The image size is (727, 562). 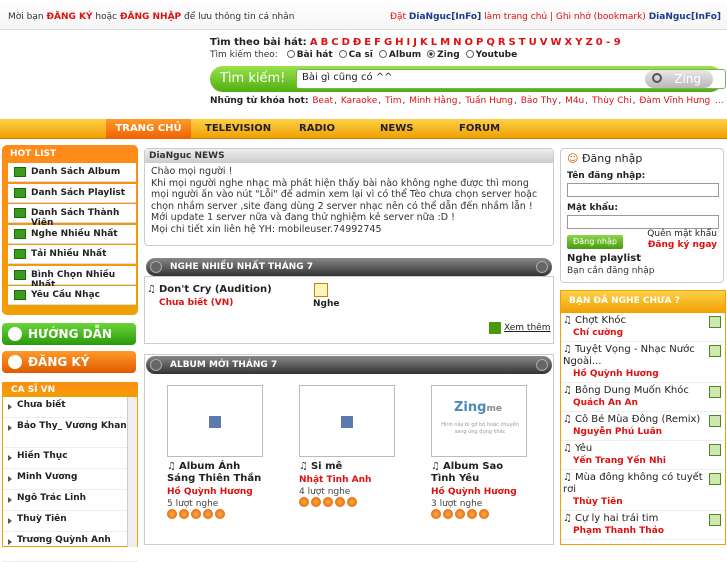 I want to click on artist-item: Trương Quỳnh Anh, so click(x=70, y=547).